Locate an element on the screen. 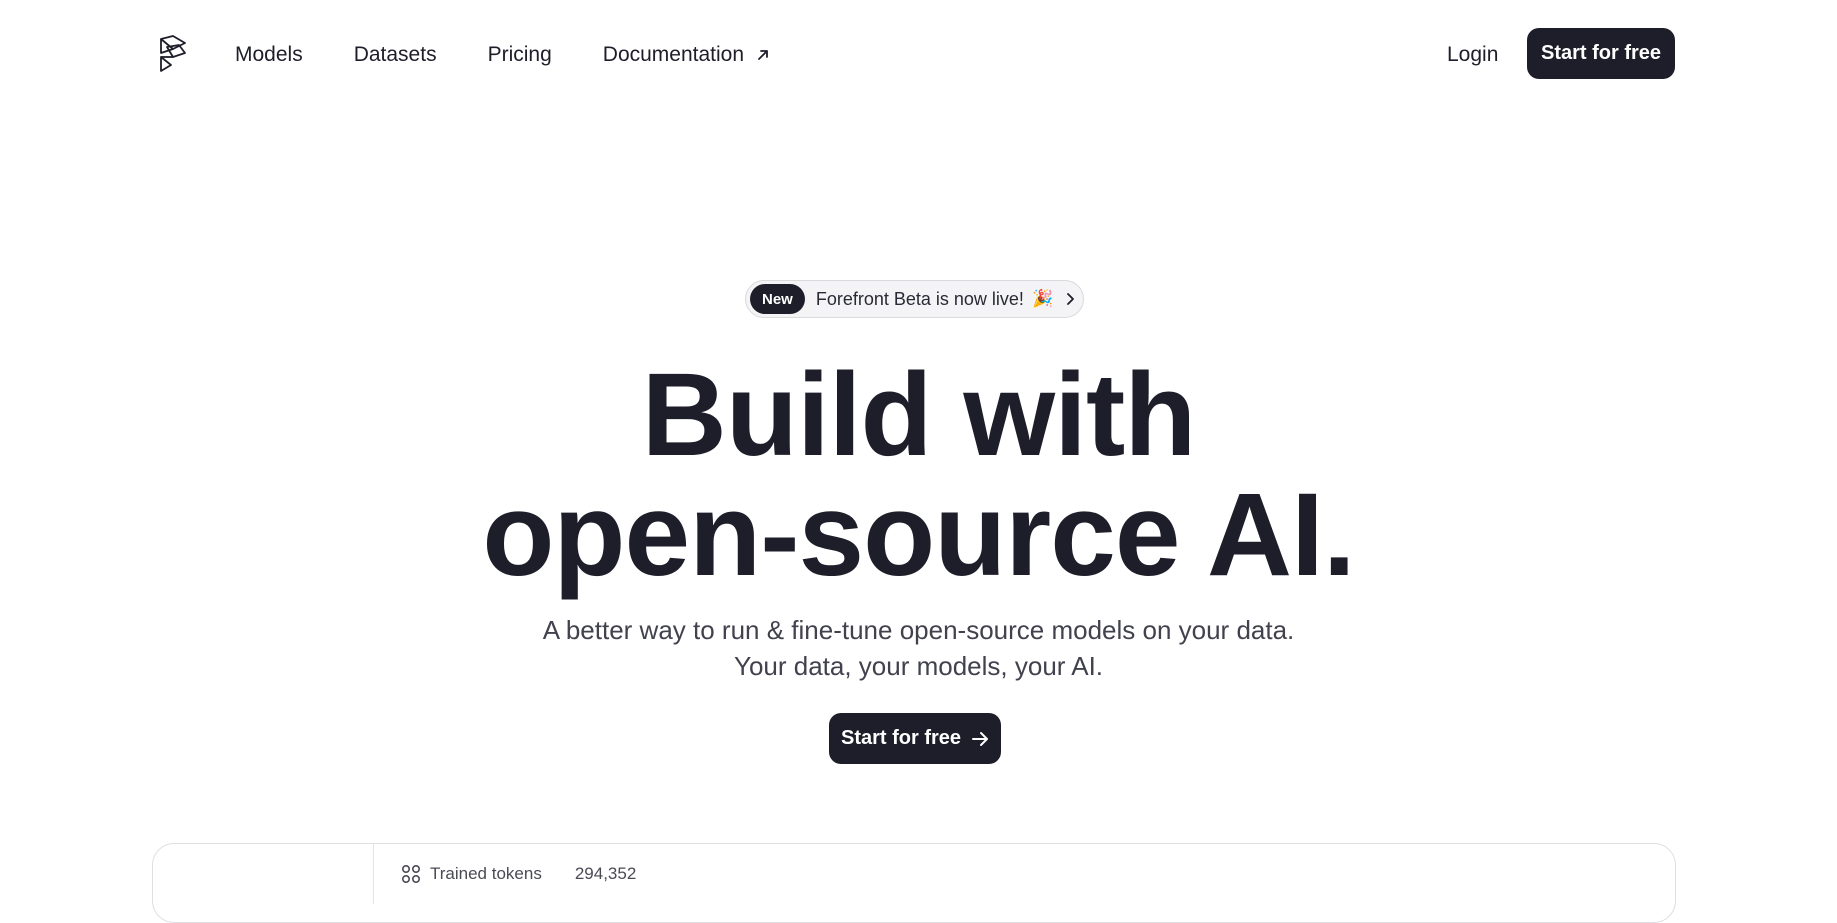 This screenshot has width=1837, height=923. party-popper-icon: 🎉 is located at coordinates (1042, 298).